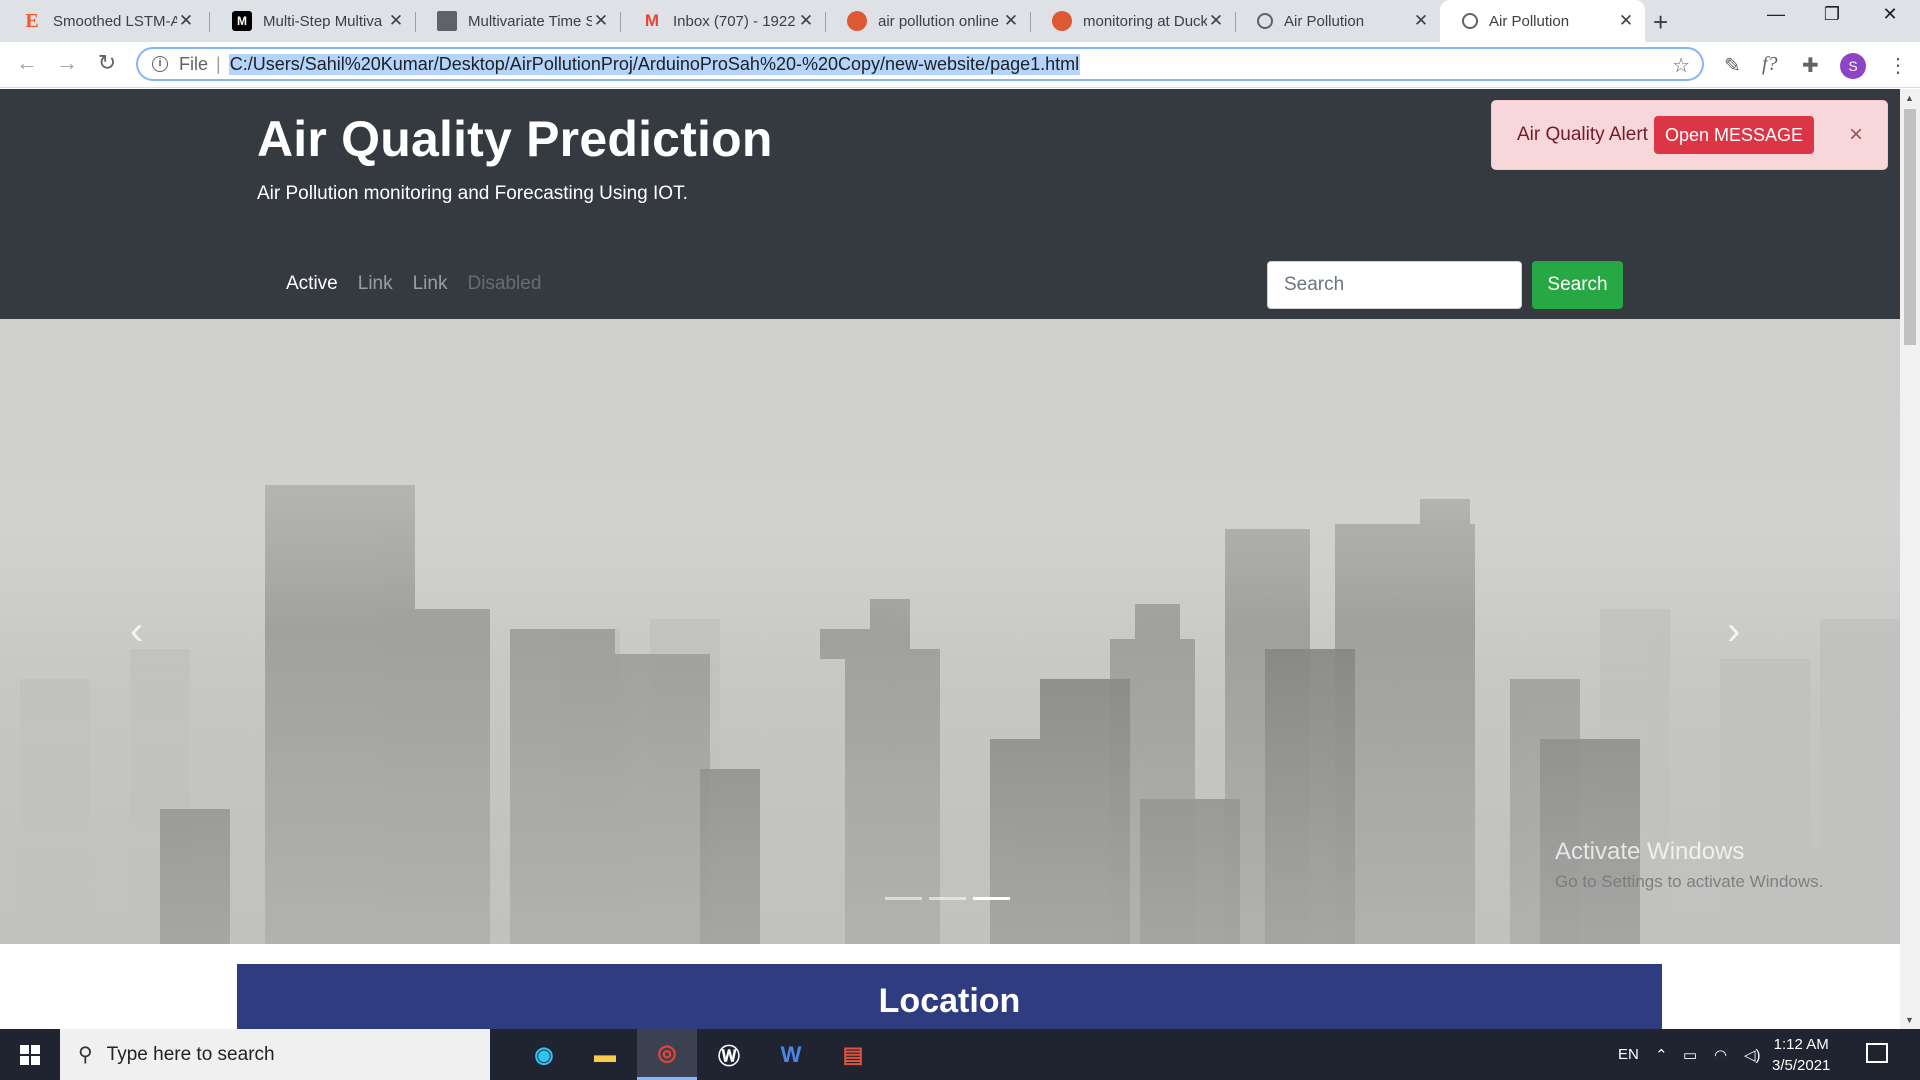  I want to click on browser-tab: E Smoothed LSTM-A ✕, so click(102, 21).